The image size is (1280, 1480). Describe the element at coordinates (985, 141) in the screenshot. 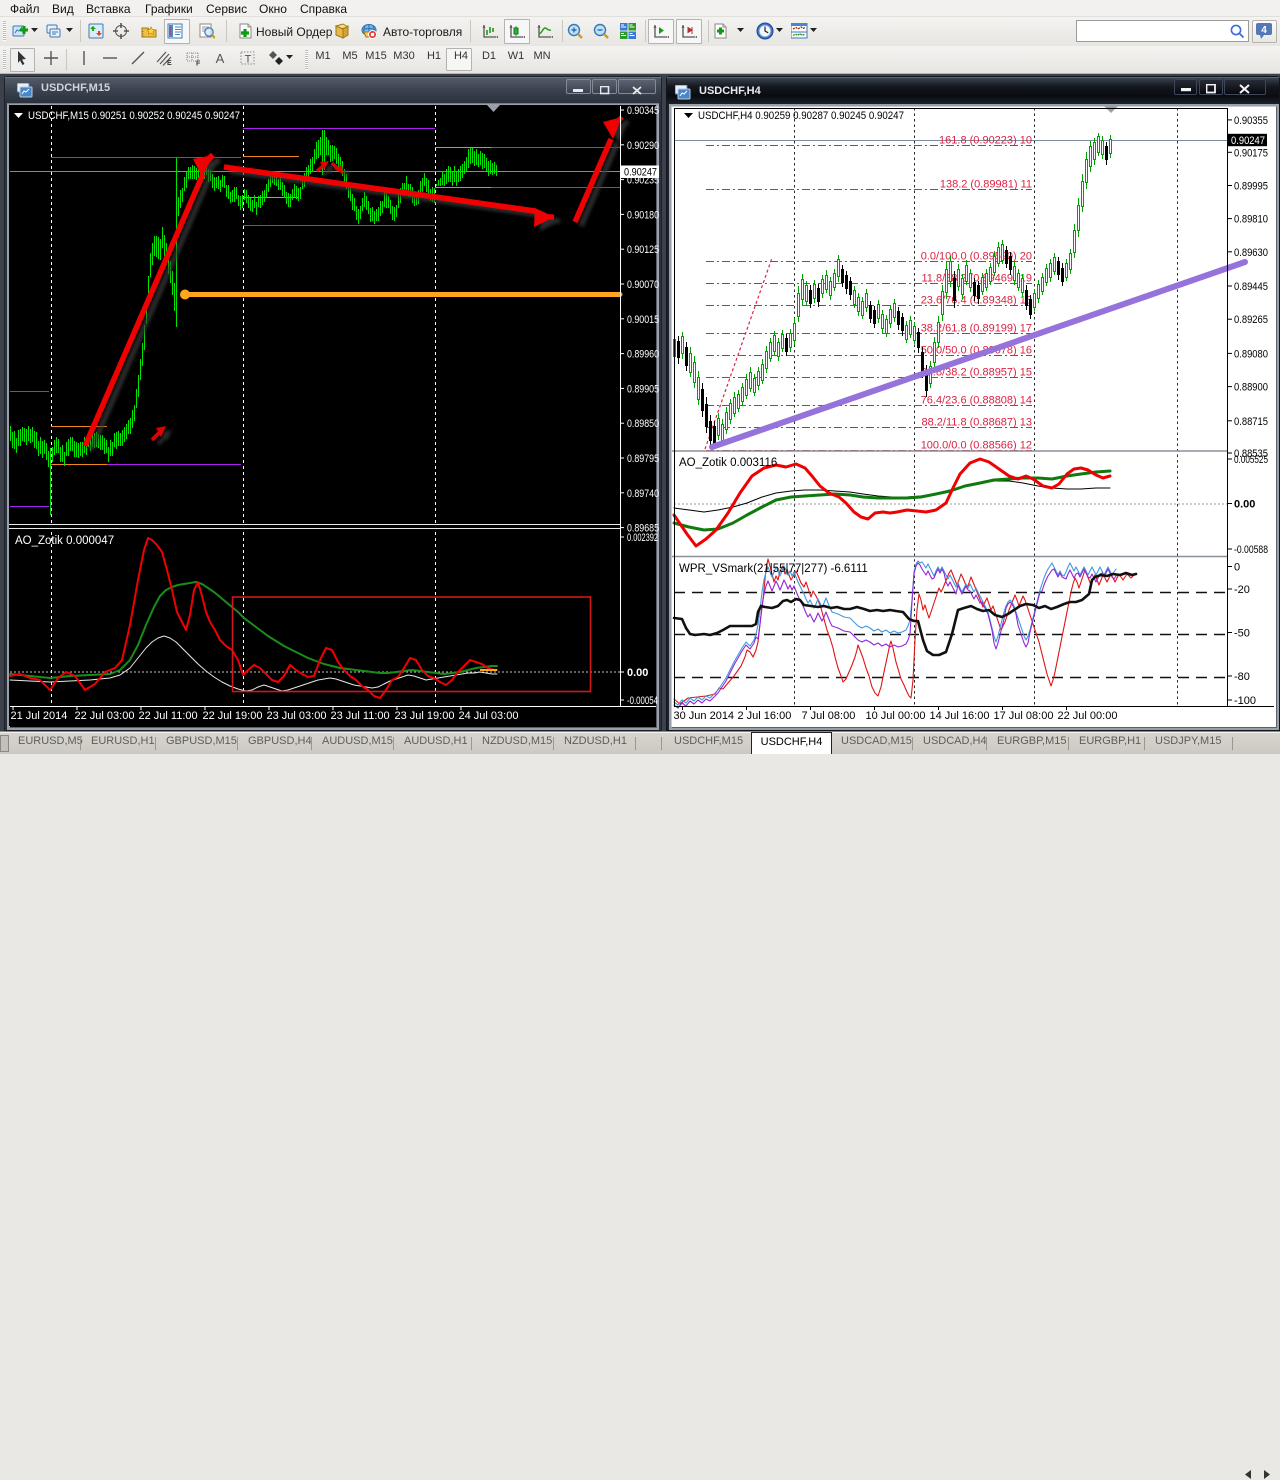

I see `svg-text: 161.8 (0.90223) 10` at that location.